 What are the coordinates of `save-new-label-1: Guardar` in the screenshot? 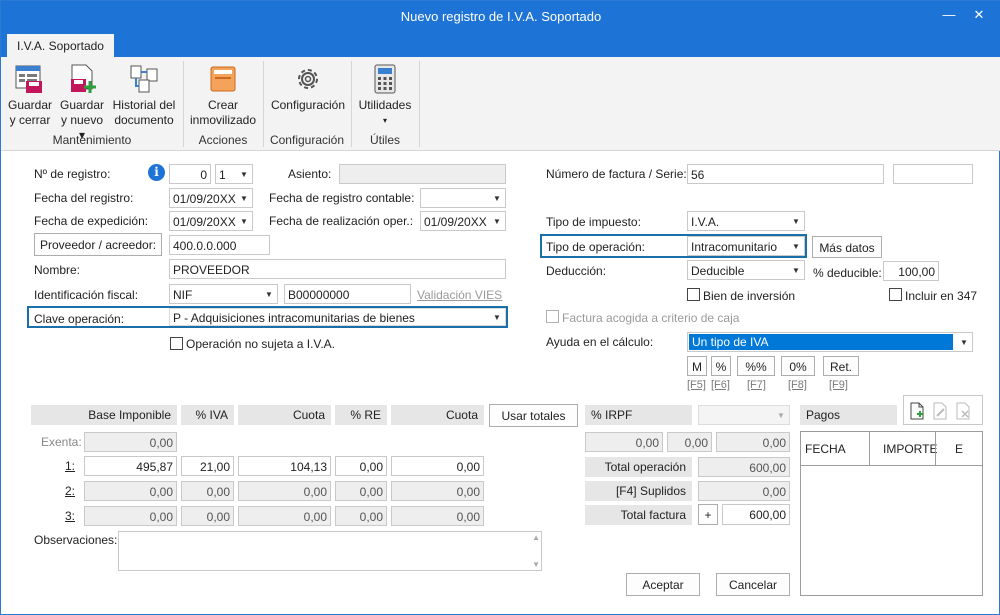 It's located at (82, 105).